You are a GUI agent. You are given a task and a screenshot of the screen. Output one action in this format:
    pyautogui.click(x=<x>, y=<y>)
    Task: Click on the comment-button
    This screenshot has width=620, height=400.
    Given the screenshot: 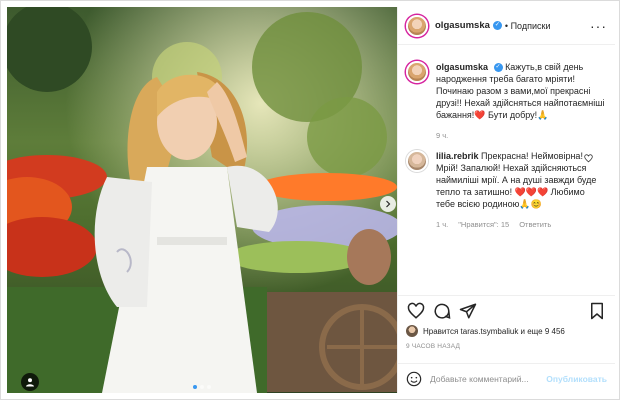 What is the action you would take?
    pyautogui.click(x=442, y=311)
    